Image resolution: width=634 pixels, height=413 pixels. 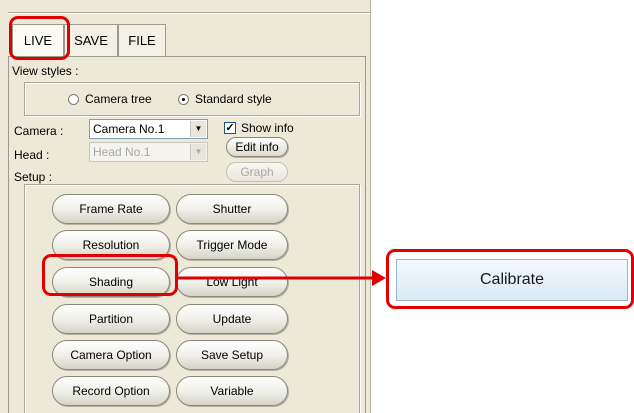 I want to click on calibrate-button: Calibrate, so click(x=512, y=280).